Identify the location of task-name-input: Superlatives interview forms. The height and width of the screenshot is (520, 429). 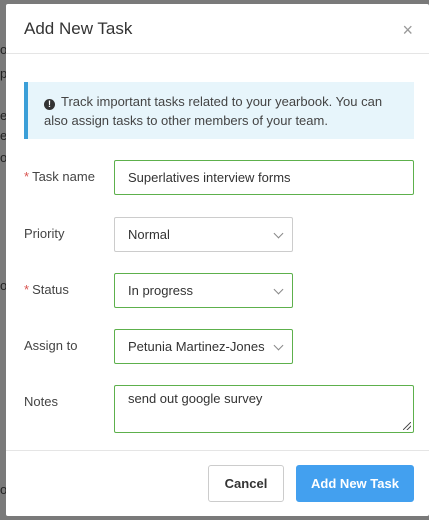
(264, 177).